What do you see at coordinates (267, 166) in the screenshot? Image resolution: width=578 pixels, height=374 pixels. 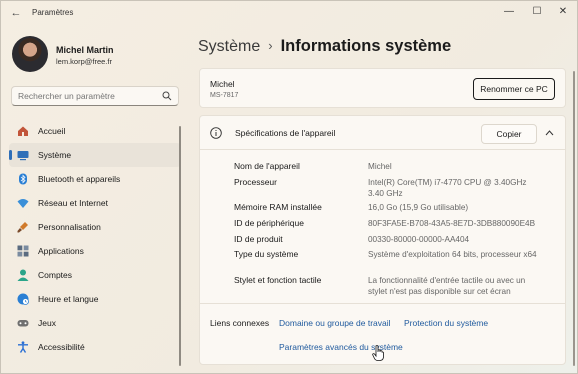 I see `spec-label: Nom de l'appareil` at bounding box center [267, 166].